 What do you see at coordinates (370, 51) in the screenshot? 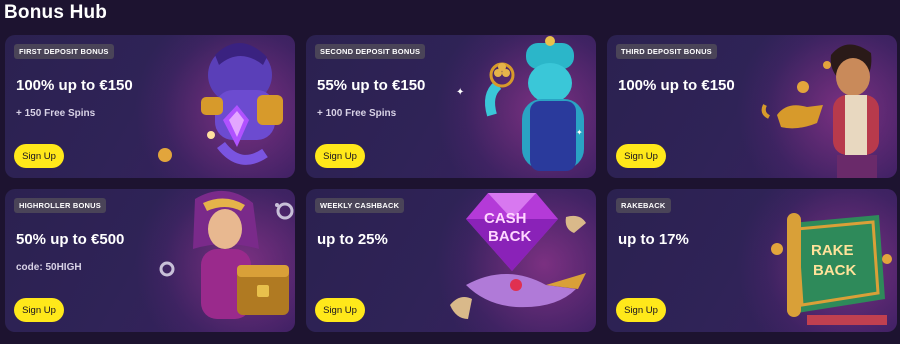
I see `bonus-badge: SECOND DEPOSIT BONUS` at bounding box center [370, 51].